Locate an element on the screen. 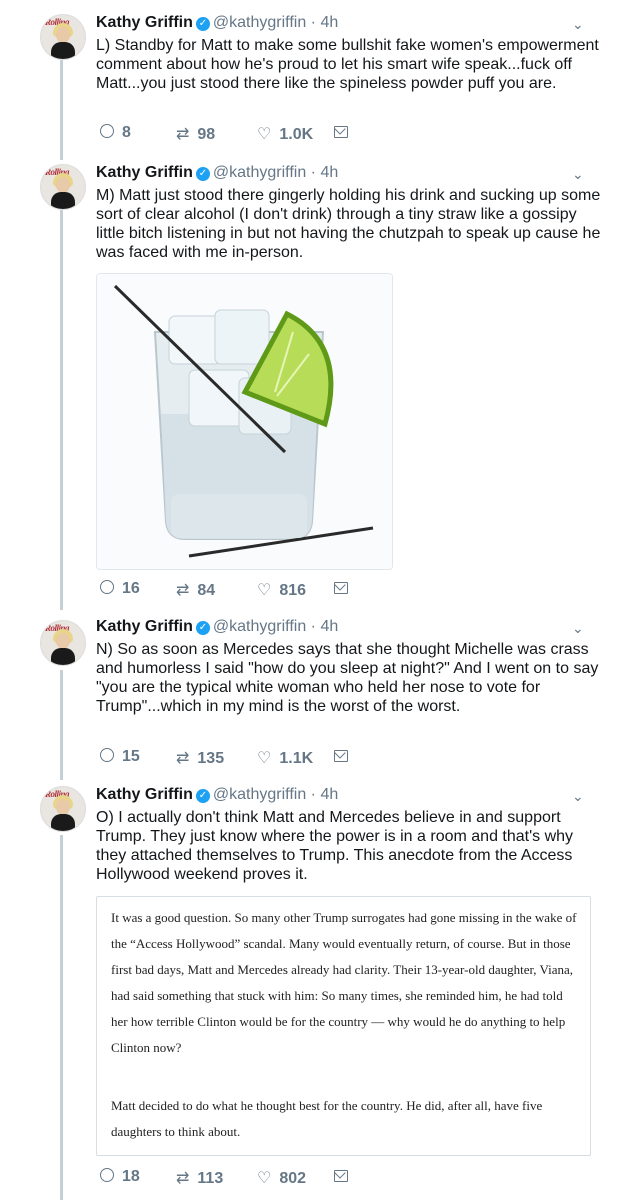 The image size is (629, 1200). like-button: ♡ 816 is located at coordinates (281, 590).